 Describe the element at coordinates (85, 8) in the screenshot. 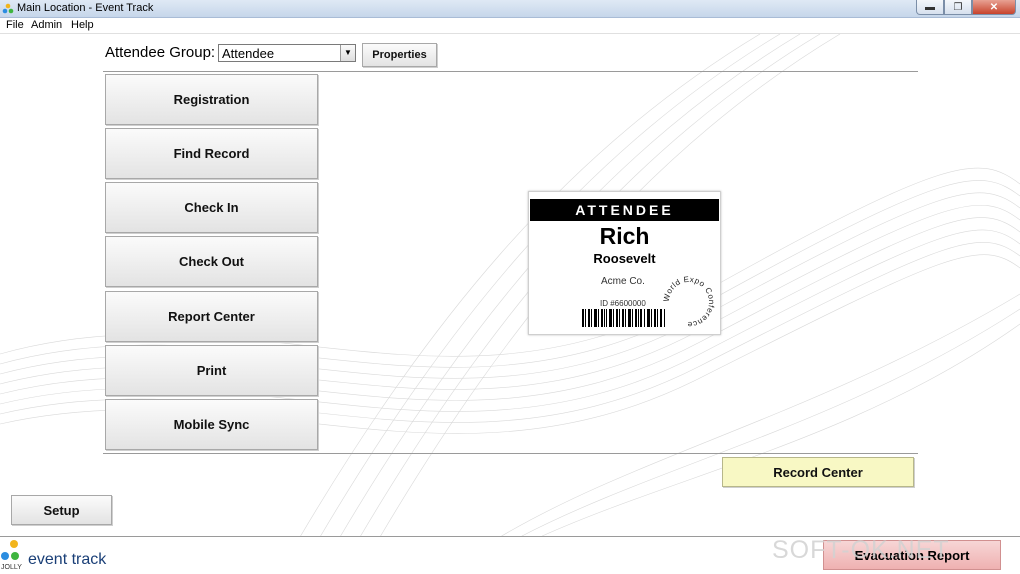

I see `window-title: Main Location - Event Track` at that location.